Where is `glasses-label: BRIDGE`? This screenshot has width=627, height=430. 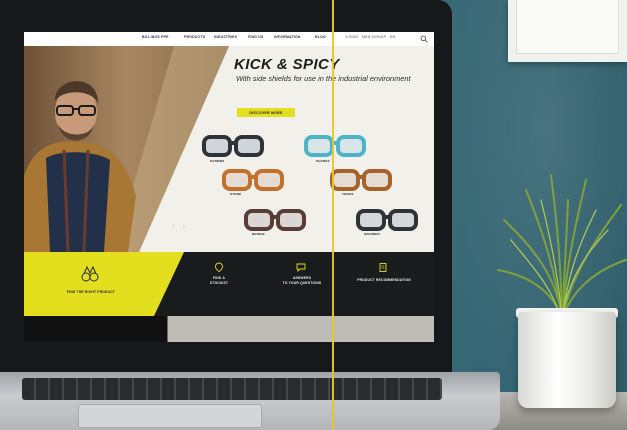
glasses-label: BRIDGE is located at coordinates (258, 234).